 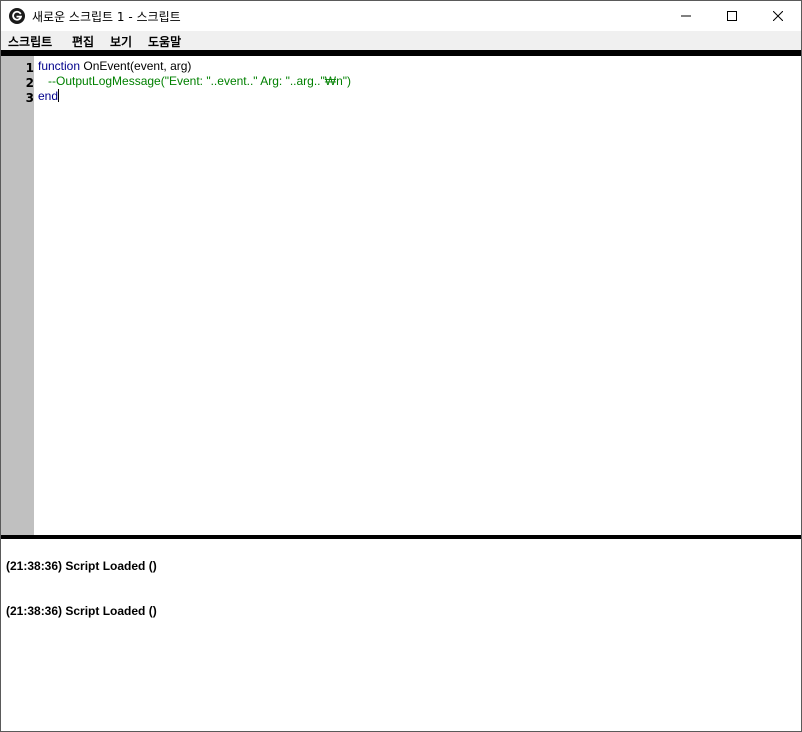 What do you see at coordinates (136, 66) in the screenshot?
I see `code-text: OnEvent(event, arg)` at bounding box center [136, 66].